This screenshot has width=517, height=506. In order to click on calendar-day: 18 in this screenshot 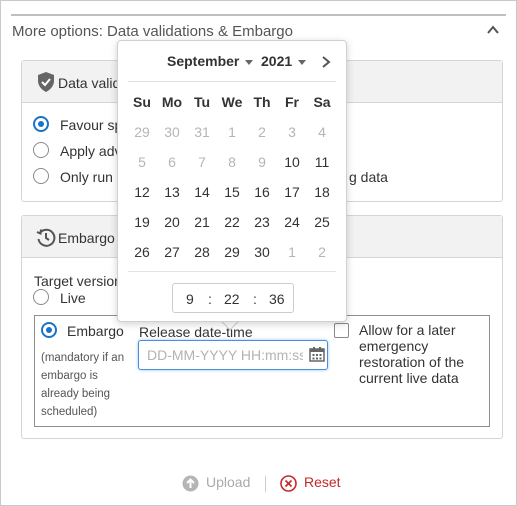, I will do `click(322, 192)`.